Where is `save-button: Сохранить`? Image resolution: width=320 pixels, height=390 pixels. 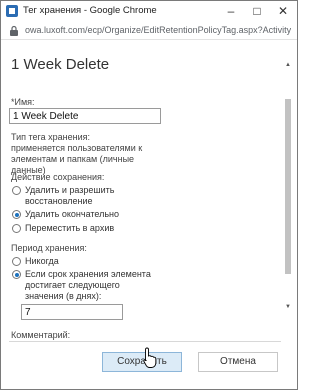
save-button: Сохранить is located at coordinates (142, 362).